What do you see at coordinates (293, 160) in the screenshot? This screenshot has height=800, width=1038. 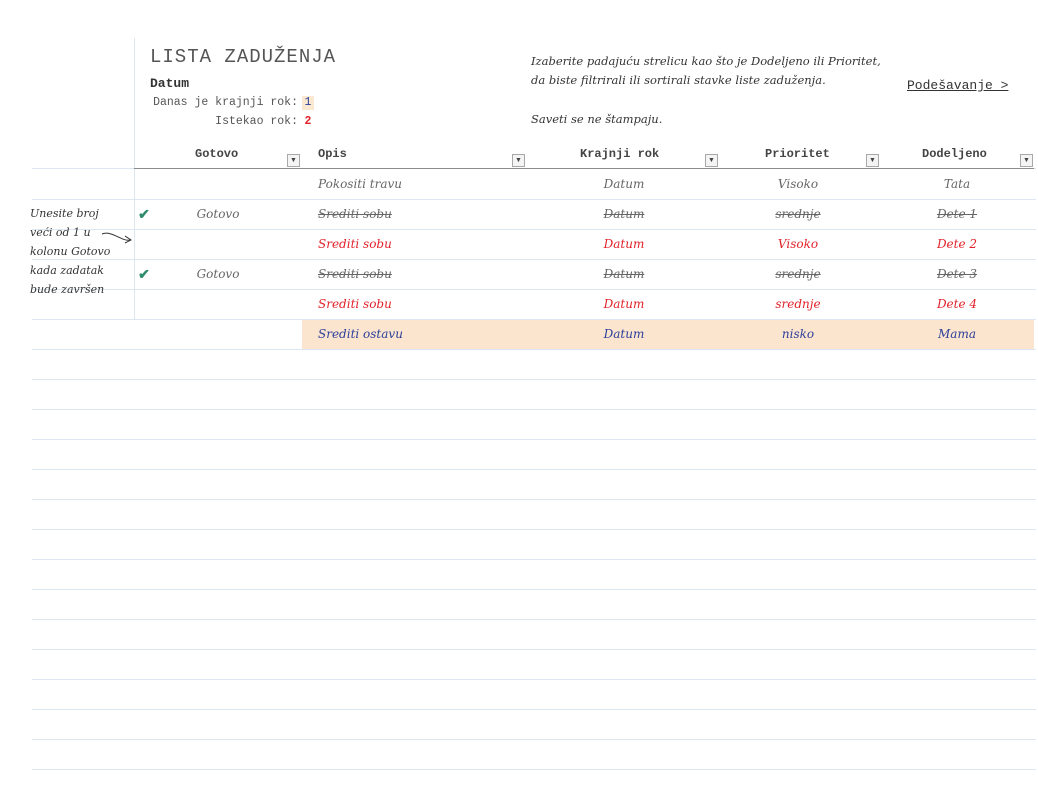 I see `done-filter-dropdown: ▼` at bounding box center [293, 160].